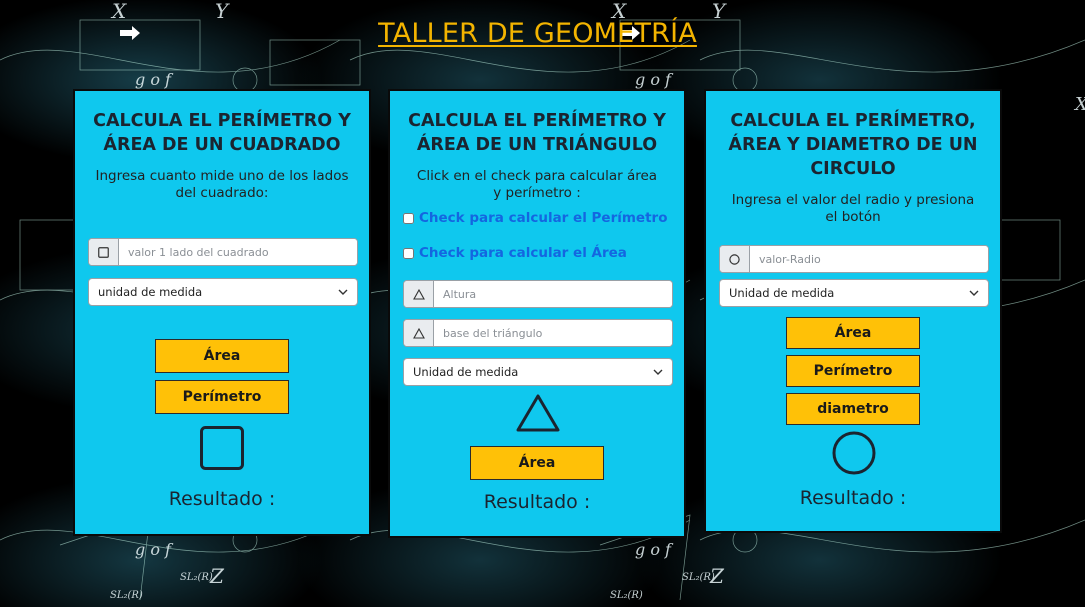  Describe the element at coordinates (408, 218) in the screenshot. I see `perimeter-checkbox` at that location.